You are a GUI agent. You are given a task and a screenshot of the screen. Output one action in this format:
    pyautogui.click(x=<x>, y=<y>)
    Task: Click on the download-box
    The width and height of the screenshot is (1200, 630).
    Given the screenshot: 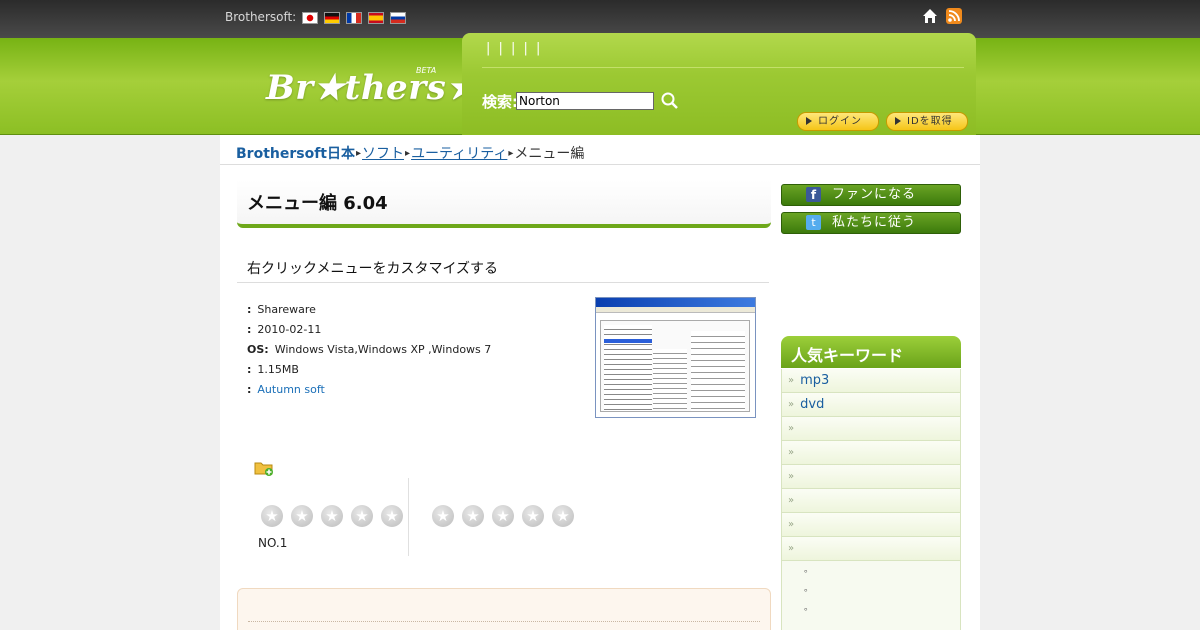 What is the action you would take?
    pyautogui.click(x=504, y=609)
    